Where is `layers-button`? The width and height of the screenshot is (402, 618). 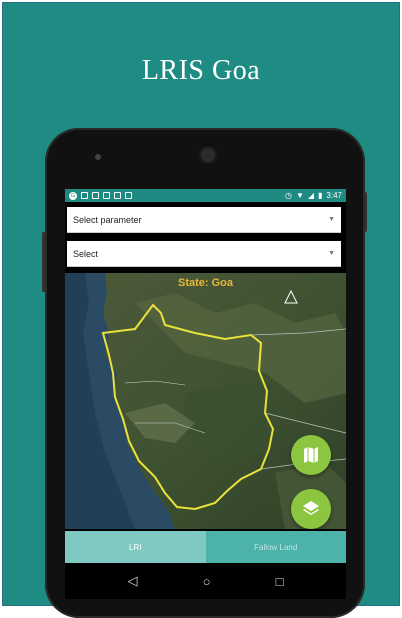 layers-button is located at coordinates (311, 509).